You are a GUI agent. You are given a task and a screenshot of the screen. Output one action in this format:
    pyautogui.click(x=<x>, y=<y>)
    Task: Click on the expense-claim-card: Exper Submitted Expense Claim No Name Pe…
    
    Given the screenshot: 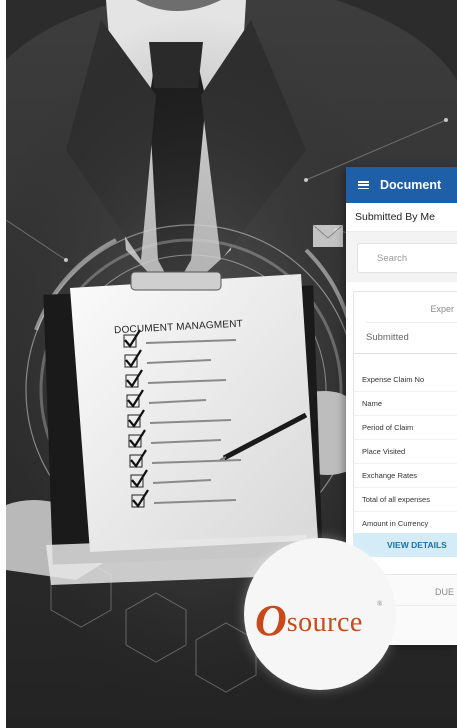 What is the action you would take?
    pyautogui.click(x=405, y=424)
    